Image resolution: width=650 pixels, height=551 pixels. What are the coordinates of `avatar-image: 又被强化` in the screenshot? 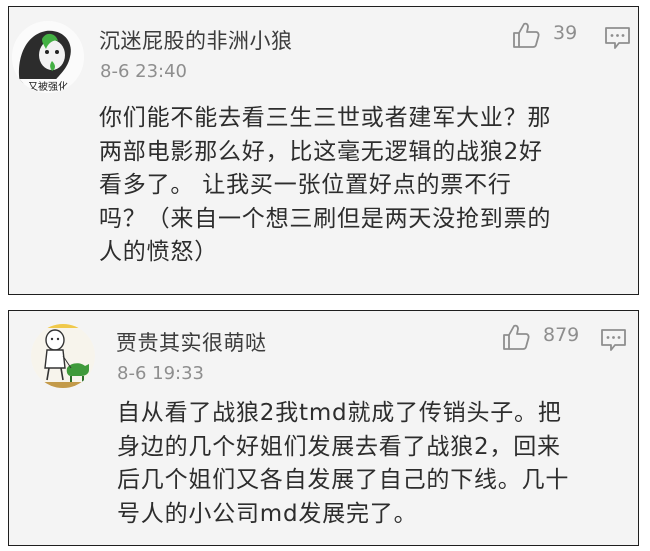 It's located at (48, 57).